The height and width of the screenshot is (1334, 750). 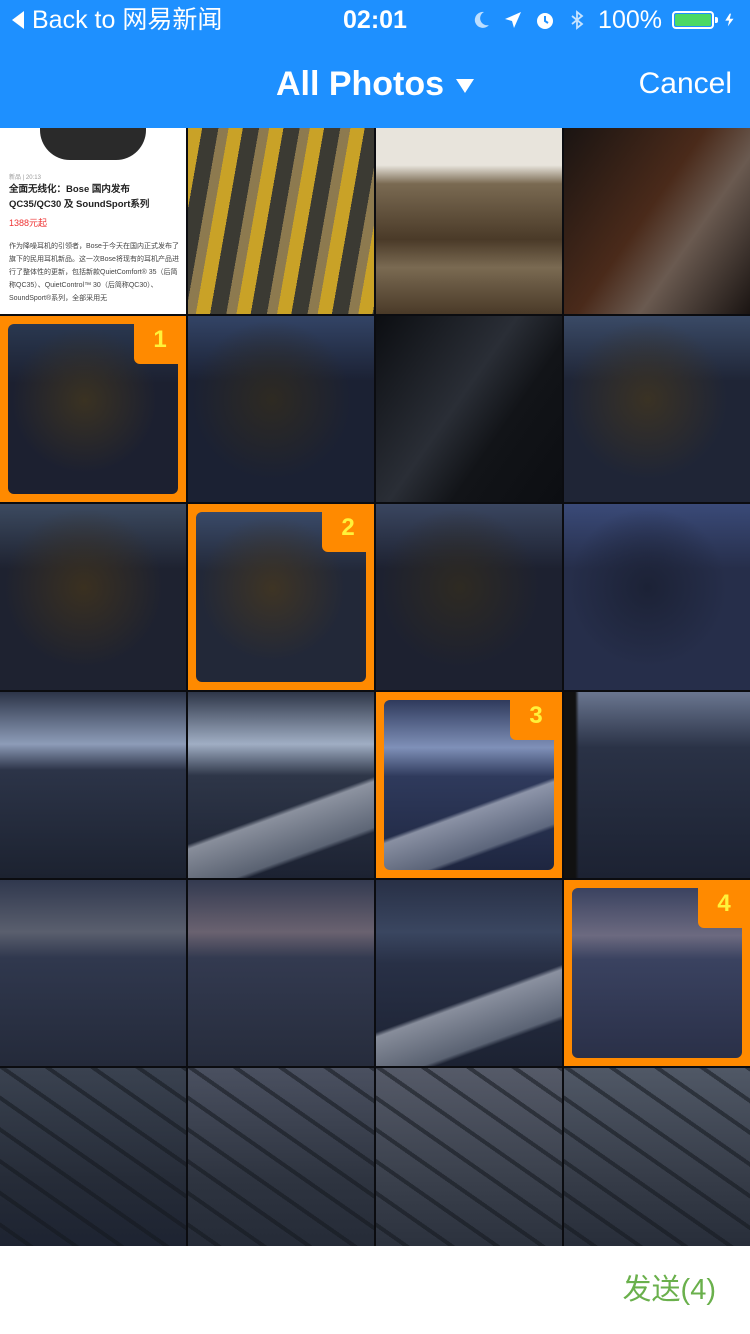 I want to click on nav-bar: All Photos Cancel, so click(x=375, y=84).